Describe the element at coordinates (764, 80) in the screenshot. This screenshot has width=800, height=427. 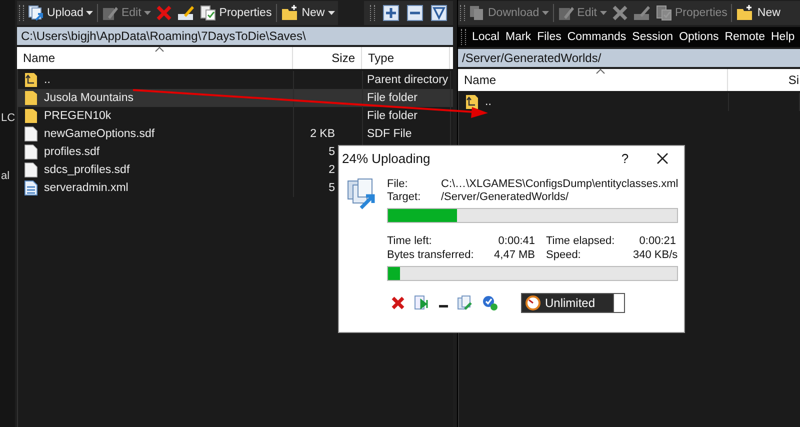
I see `column-header: Si` at that location.